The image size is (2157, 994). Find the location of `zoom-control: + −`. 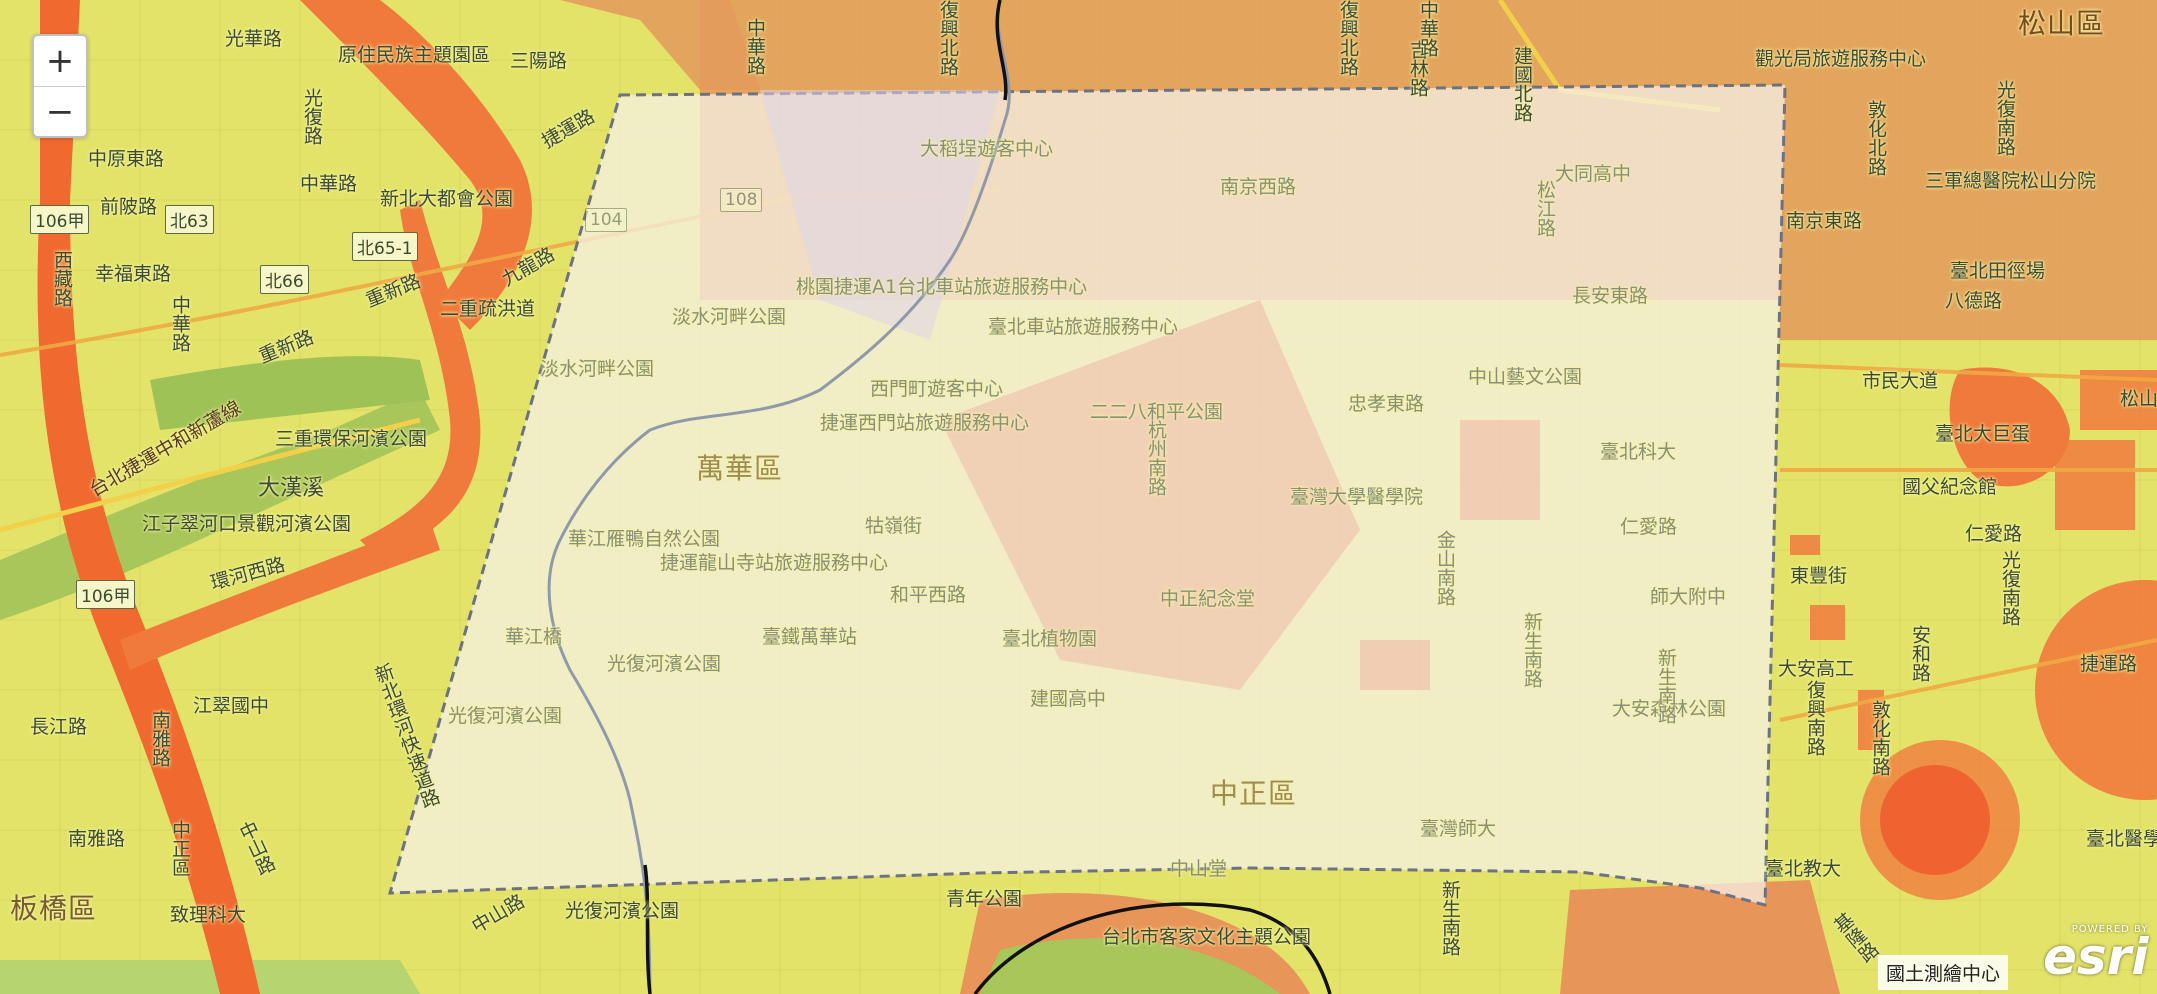

zoom-control: + − is located at coordinates (60, 86).